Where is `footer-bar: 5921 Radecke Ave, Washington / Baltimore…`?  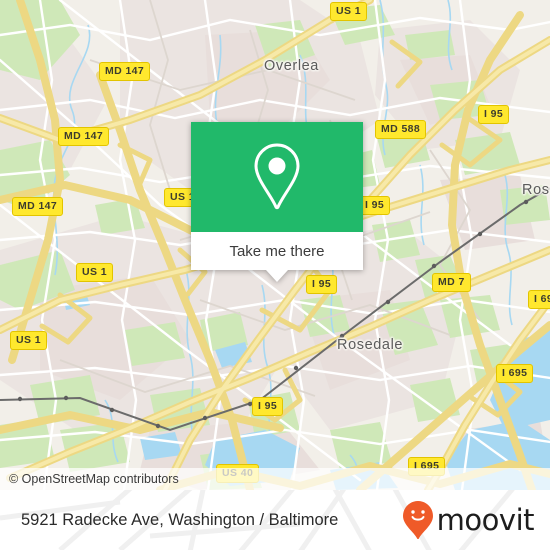 footer-bar: 5921 Radecke Ave, Washington / Baltimore… is located at coordinates (275, 520).